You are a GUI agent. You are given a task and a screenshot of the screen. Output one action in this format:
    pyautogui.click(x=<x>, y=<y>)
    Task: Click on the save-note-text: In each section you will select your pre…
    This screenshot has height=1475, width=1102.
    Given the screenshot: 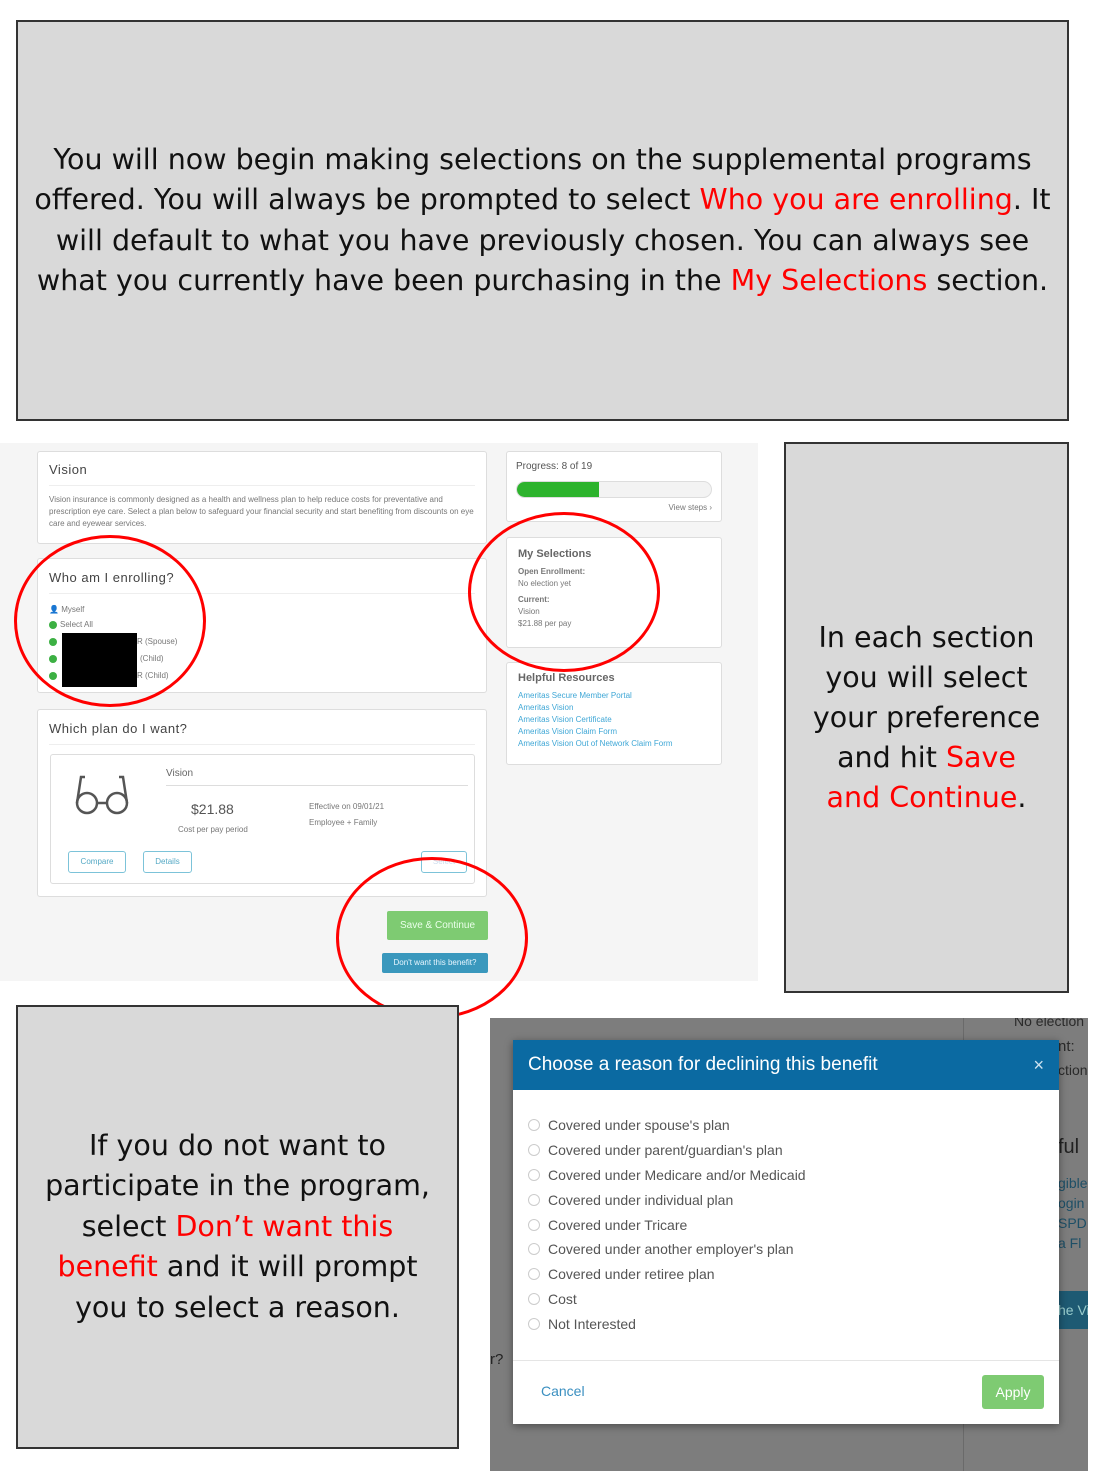 What is the action you would take?
    pyautogui.click(x=926, y=717)
    